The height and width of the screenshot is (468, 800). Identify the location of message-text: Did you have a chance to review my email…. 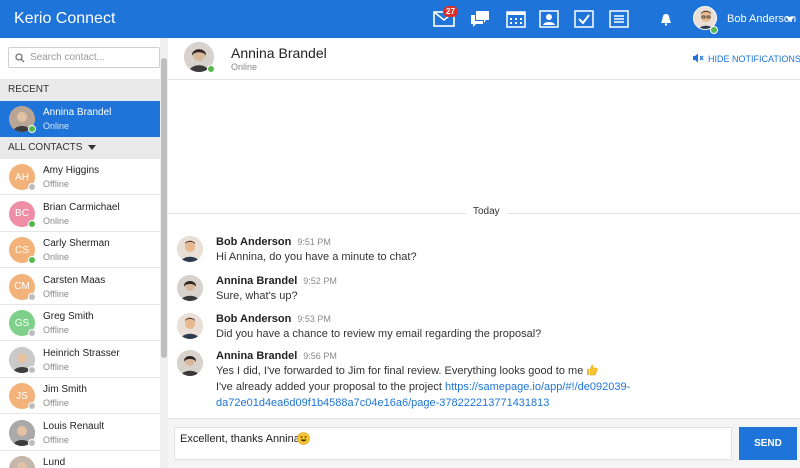
(378, 334).